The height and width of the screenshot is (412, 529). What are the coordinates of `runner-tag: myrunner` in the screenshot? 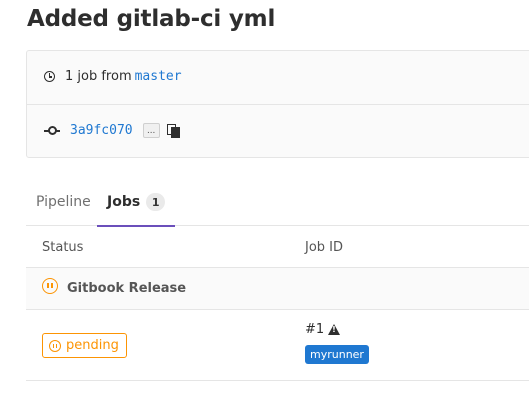 It's located at (337, 354).